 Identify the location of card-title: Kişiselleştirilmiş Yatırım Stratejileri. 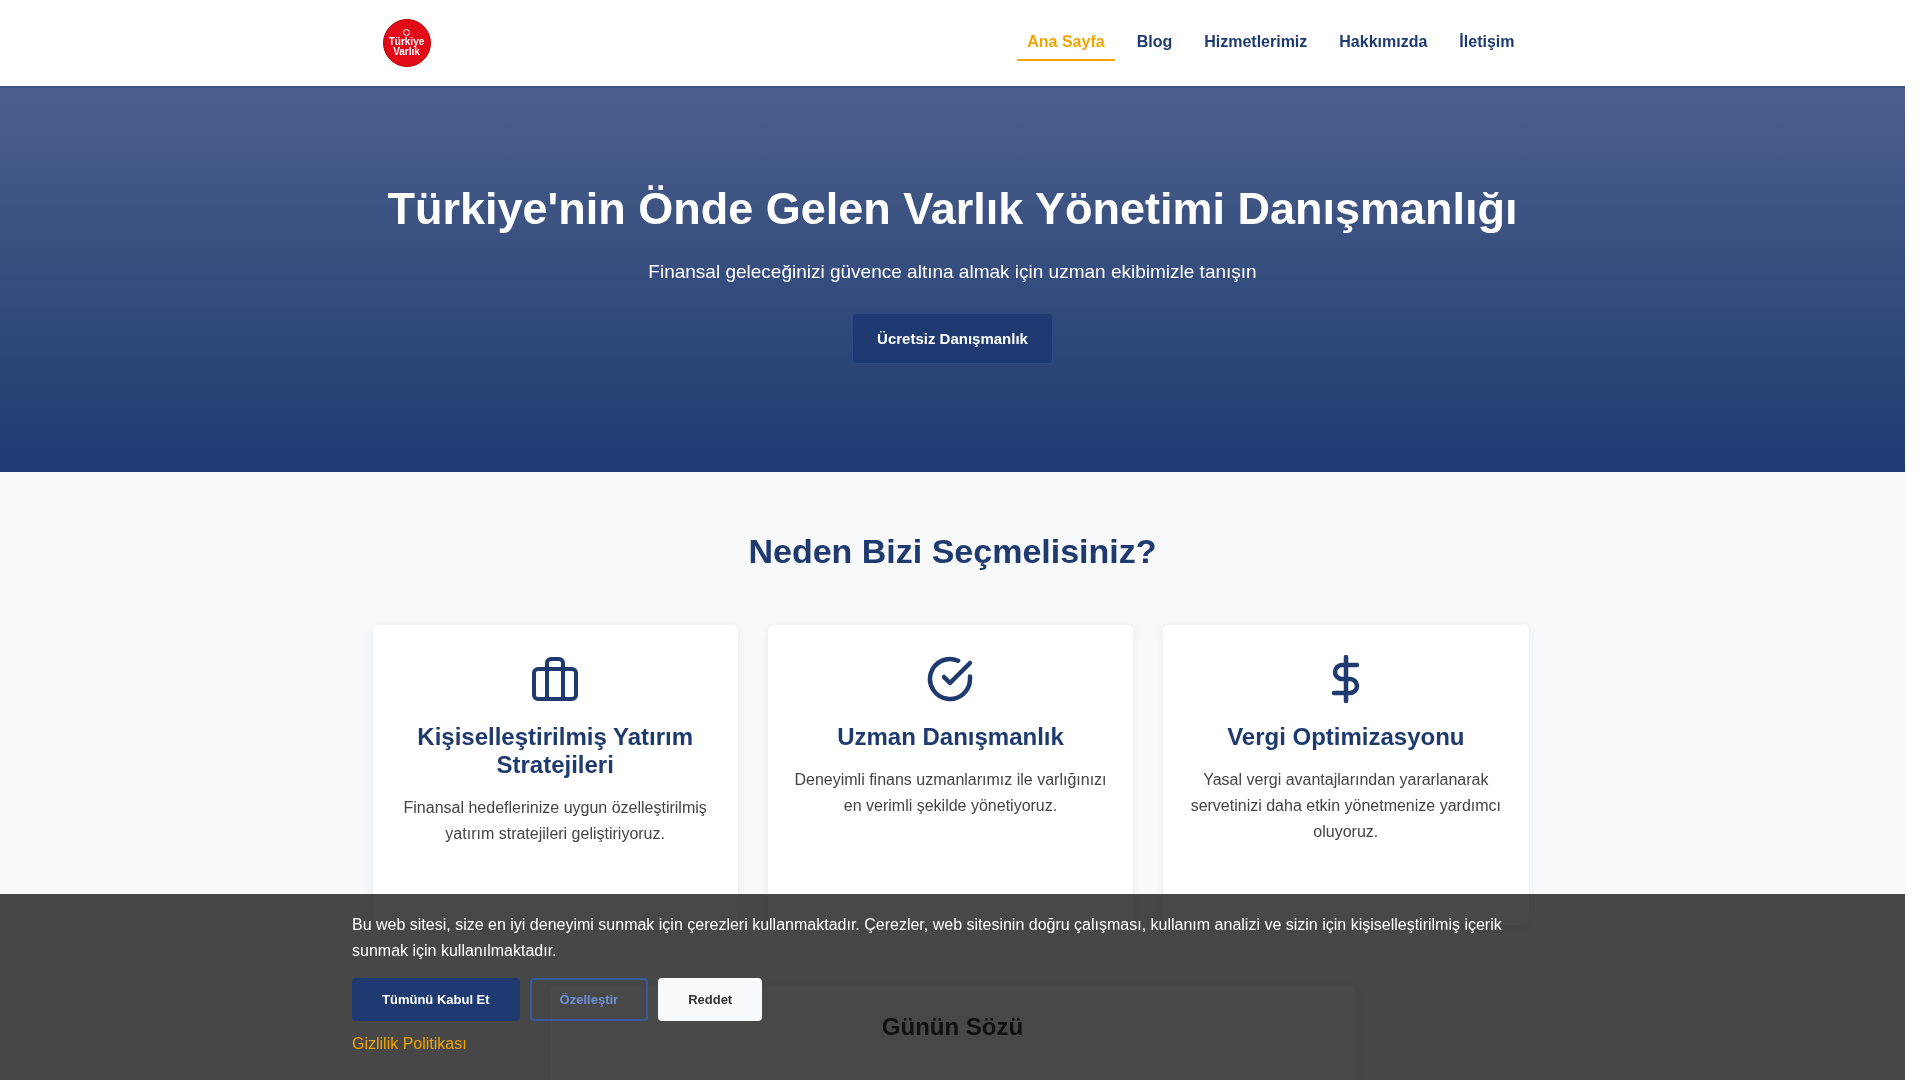
(555, 751).